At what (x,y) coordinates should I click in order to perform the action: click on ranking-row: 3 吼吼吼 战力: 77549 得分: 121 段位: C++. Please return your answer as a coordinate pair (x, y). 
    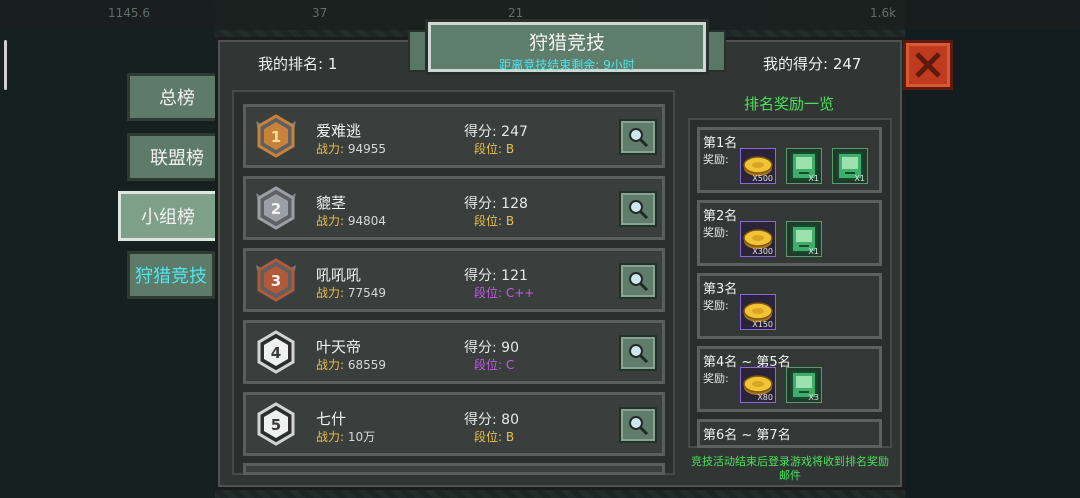
    Looking at the image, I should click on (454, 280).